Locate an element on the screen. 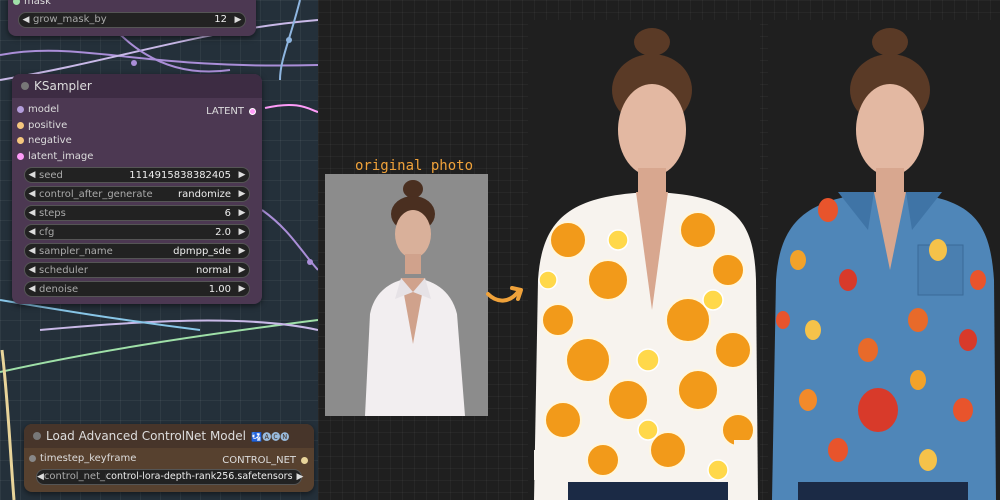 The width and height of the screenshot is (1000, 500). latent-output-socket is located at coordinates (252, 111).